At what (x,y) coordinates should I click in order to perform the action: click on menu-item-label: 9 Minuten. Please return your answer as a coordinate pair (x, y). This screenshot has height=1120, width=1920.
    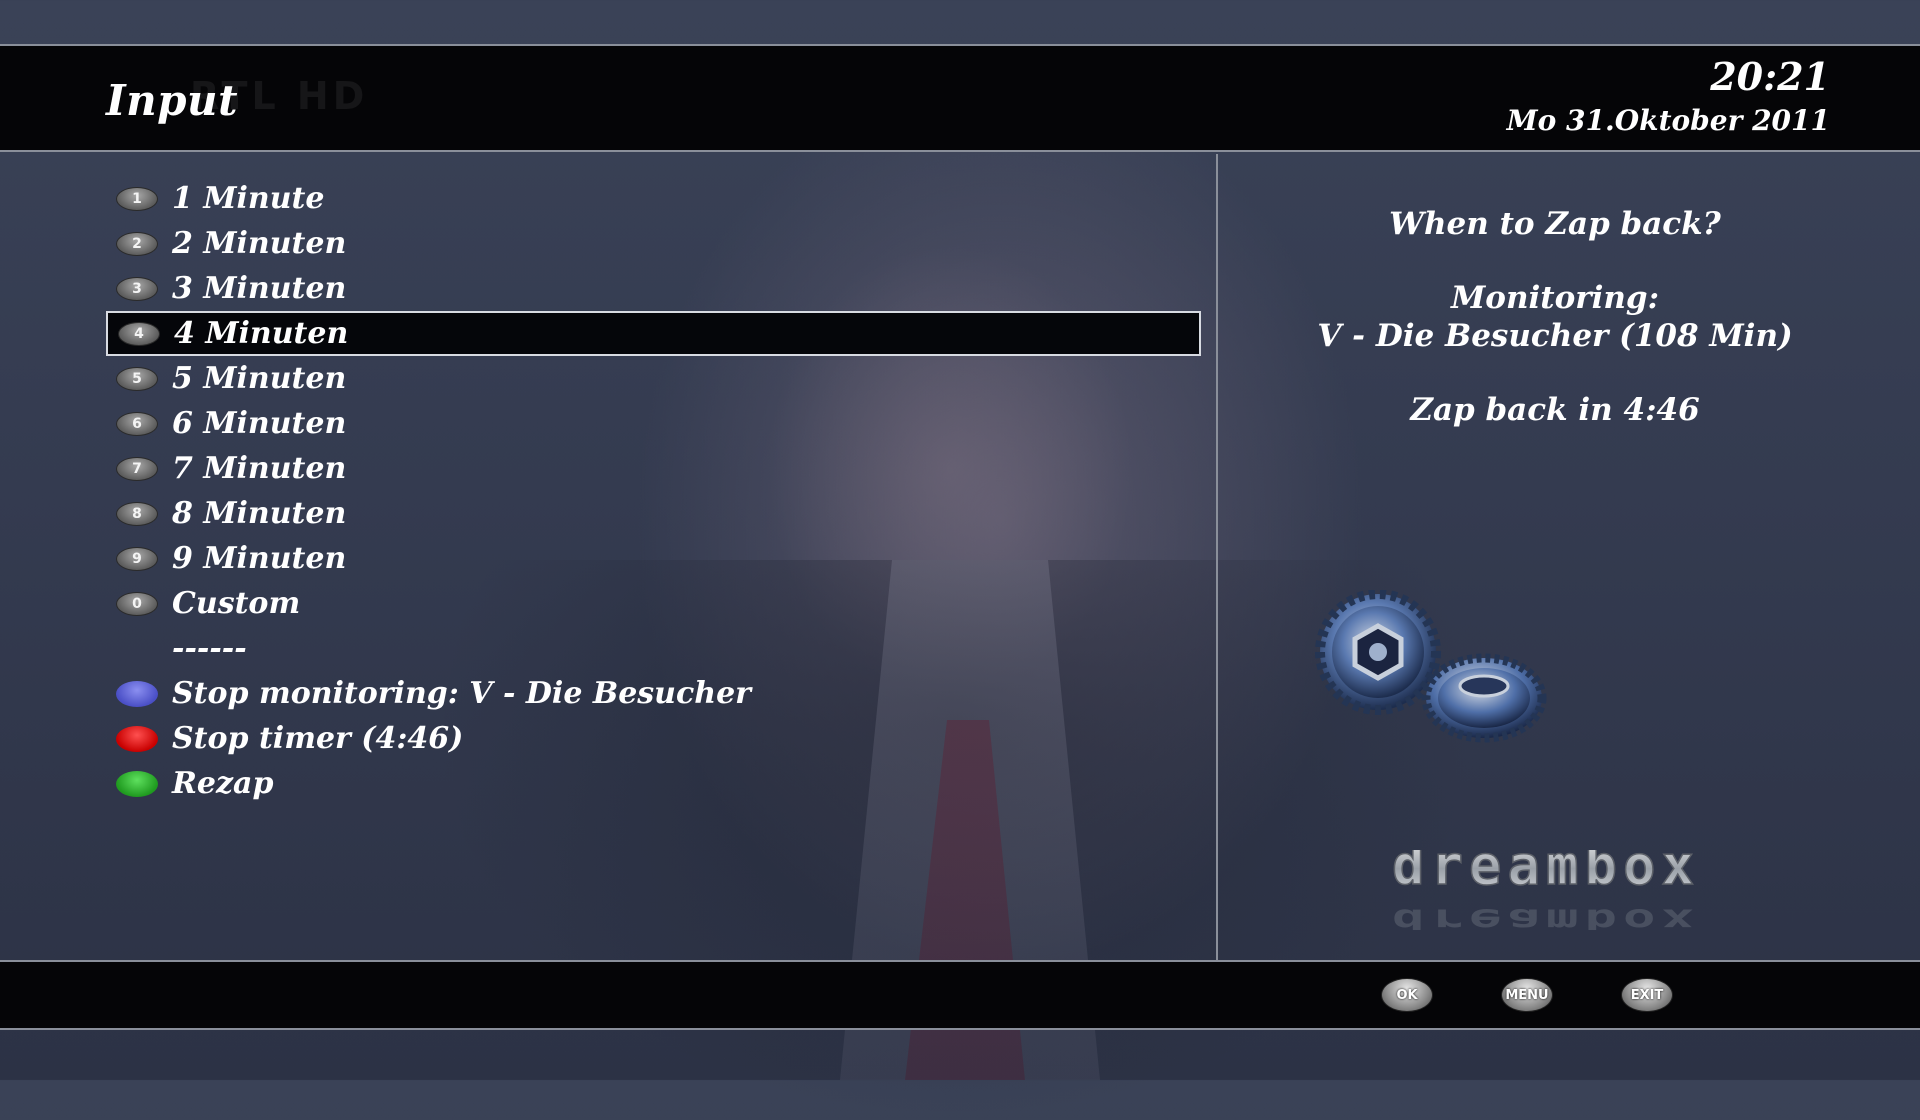
    Looking at the image, I should click on (259, 558).